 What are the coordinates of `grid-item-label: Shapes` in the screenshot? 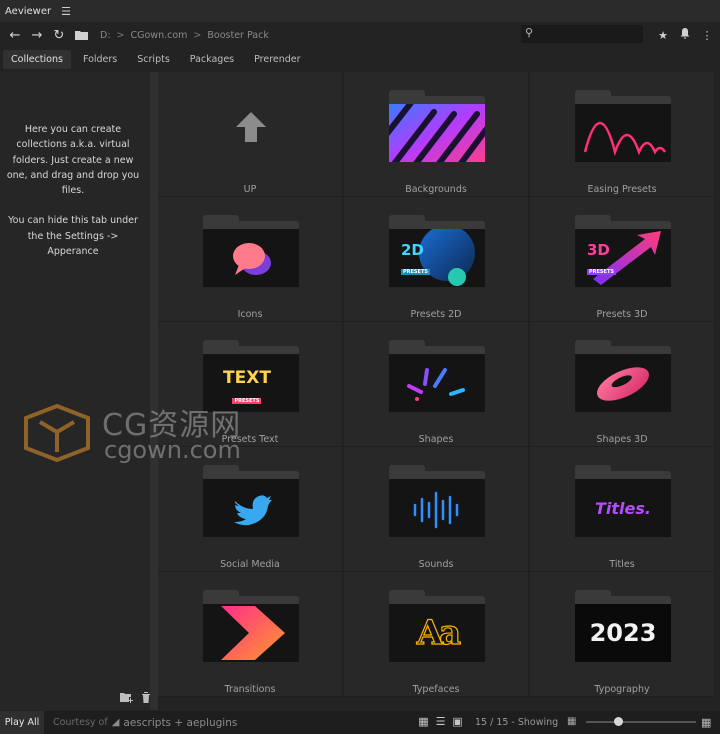 It's located at (436, 439).